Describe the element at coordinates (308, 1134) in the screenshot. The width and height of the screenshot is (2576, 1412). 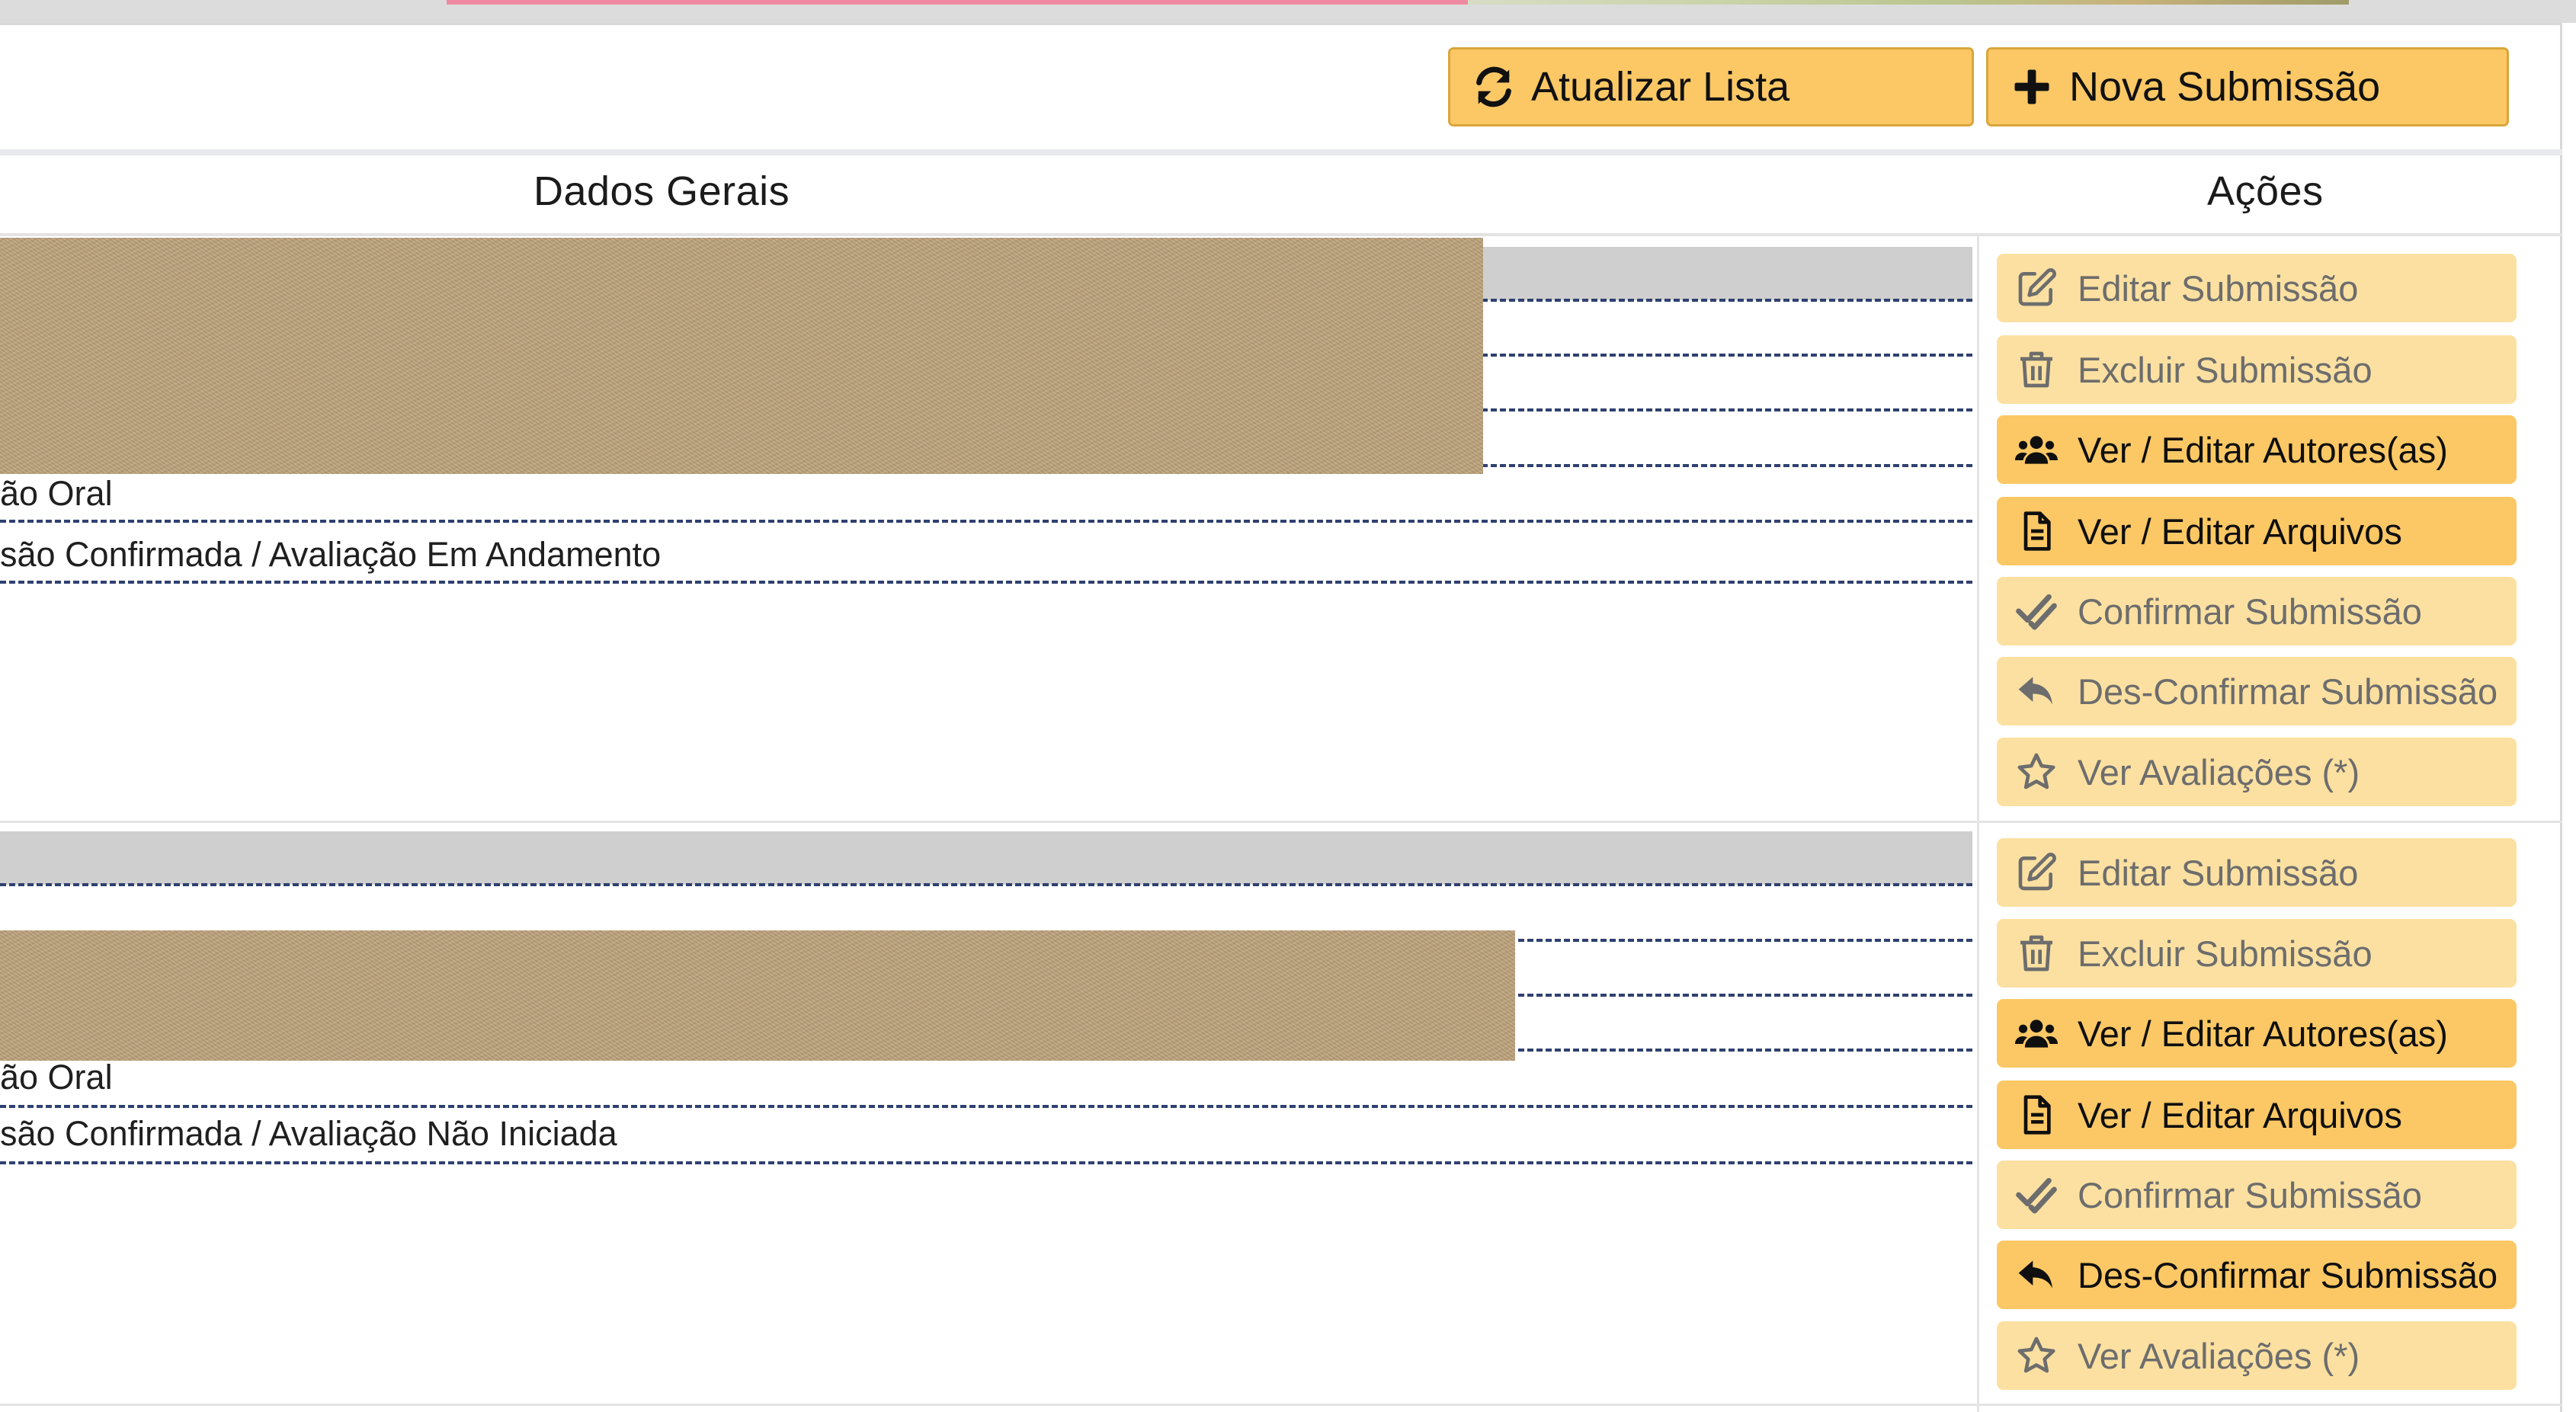
I see `submission-status: são Confirmada / Avaliação Não Iniciada` at that location.